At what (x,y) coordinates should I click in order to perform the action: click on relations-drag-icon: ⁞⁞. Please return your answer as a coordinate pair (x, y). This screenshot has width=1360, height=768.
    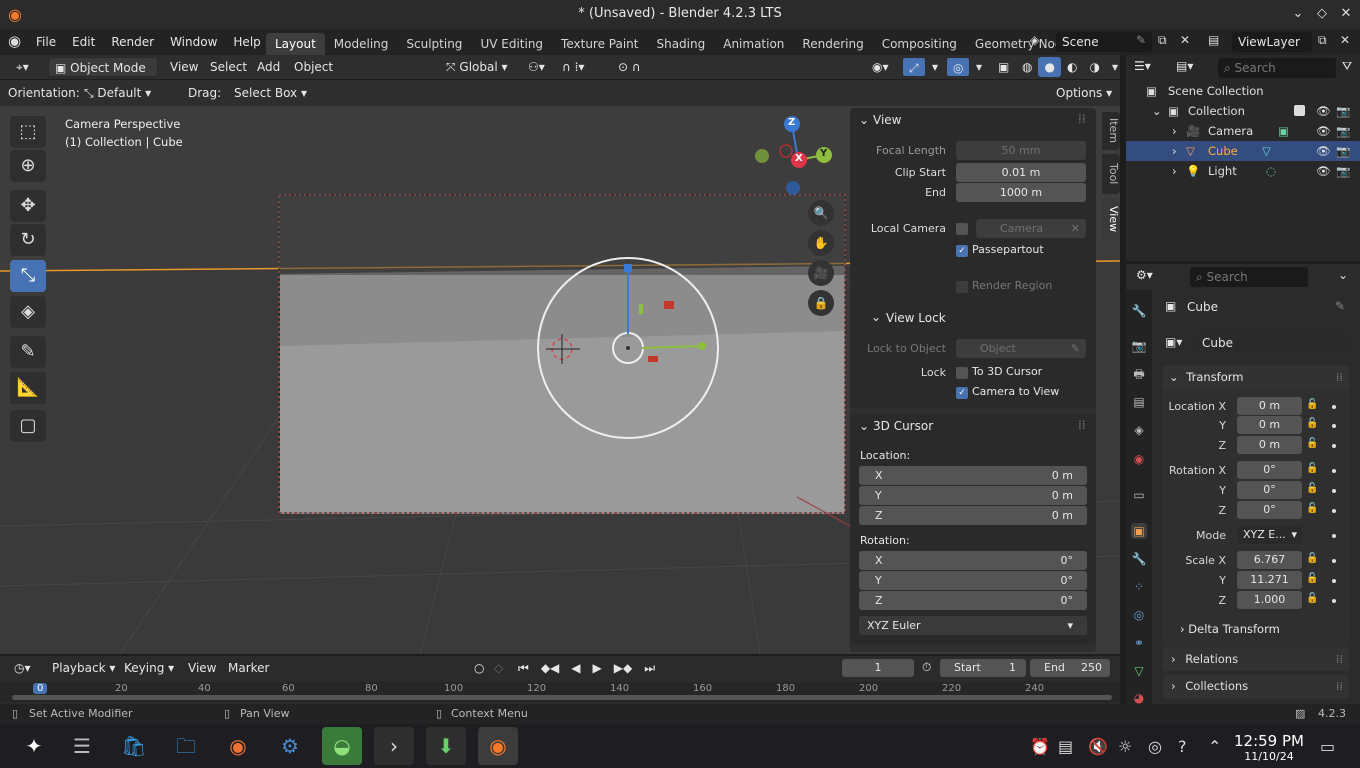
    Looking at the image, I should click on (1339, 659).